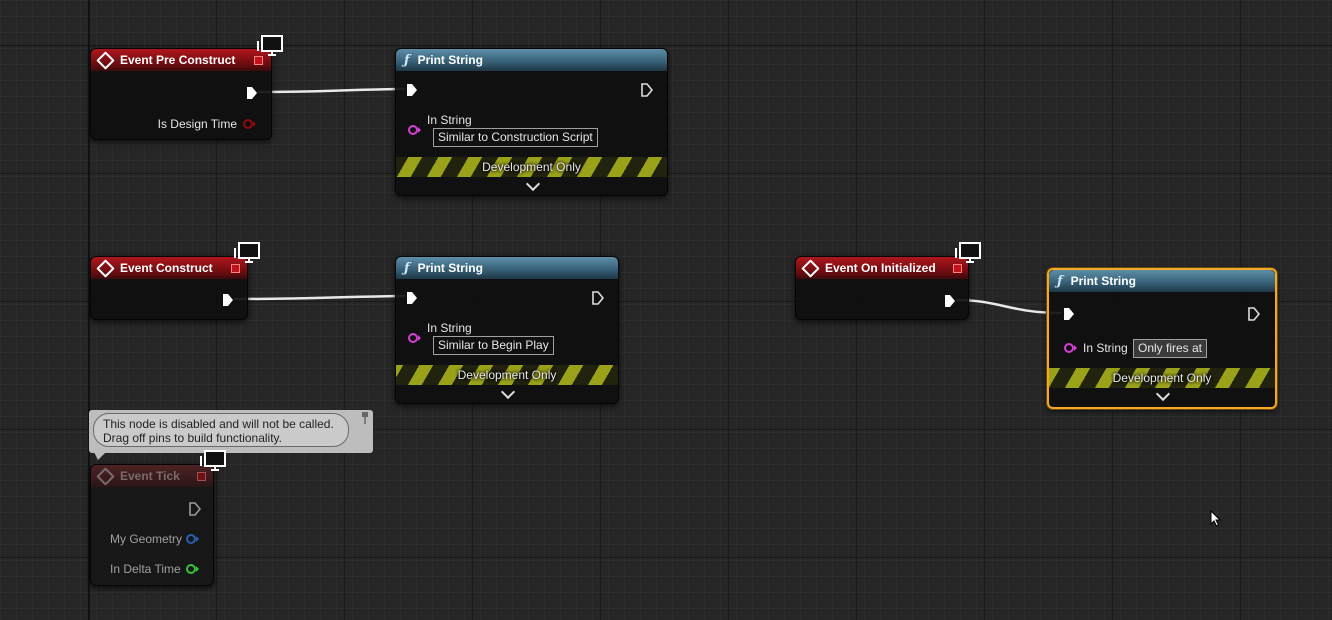 Image resolution: width=1332 pixels, height=620 pixels. I want to click on in-string-field: Similar to Construction Script, so click(515, 137).